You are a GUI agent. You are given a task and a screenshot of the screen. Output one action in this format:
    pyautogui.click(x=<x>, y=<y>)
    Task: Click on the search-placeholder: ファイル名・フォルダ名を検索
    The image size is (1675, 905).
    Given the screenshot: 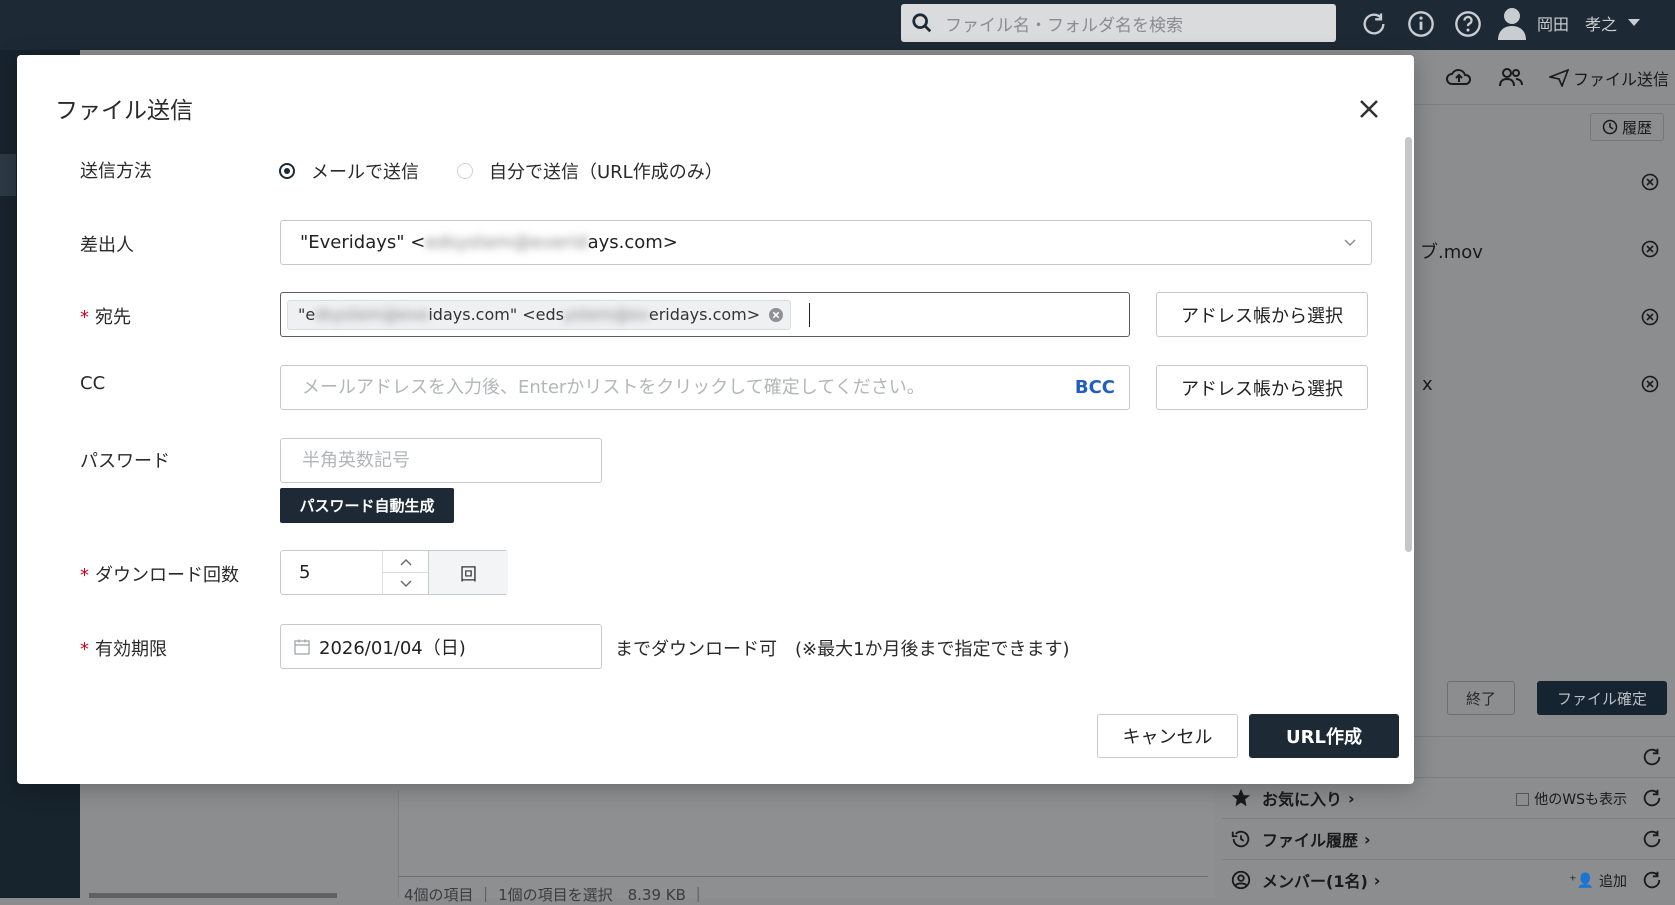 What is the action you would take?
    pyautogui.click(x=1064, y=25)
    